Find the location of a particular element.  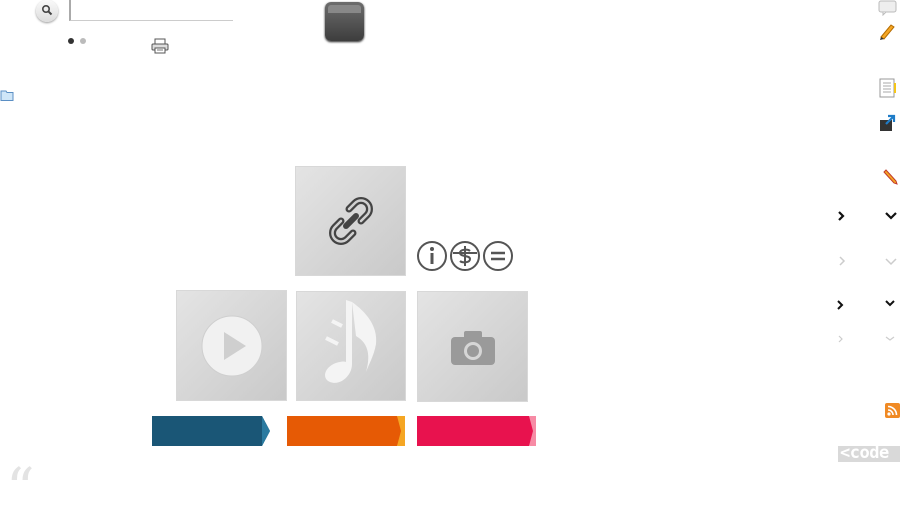

ribbon-pink is located at coordinates (476, 431).